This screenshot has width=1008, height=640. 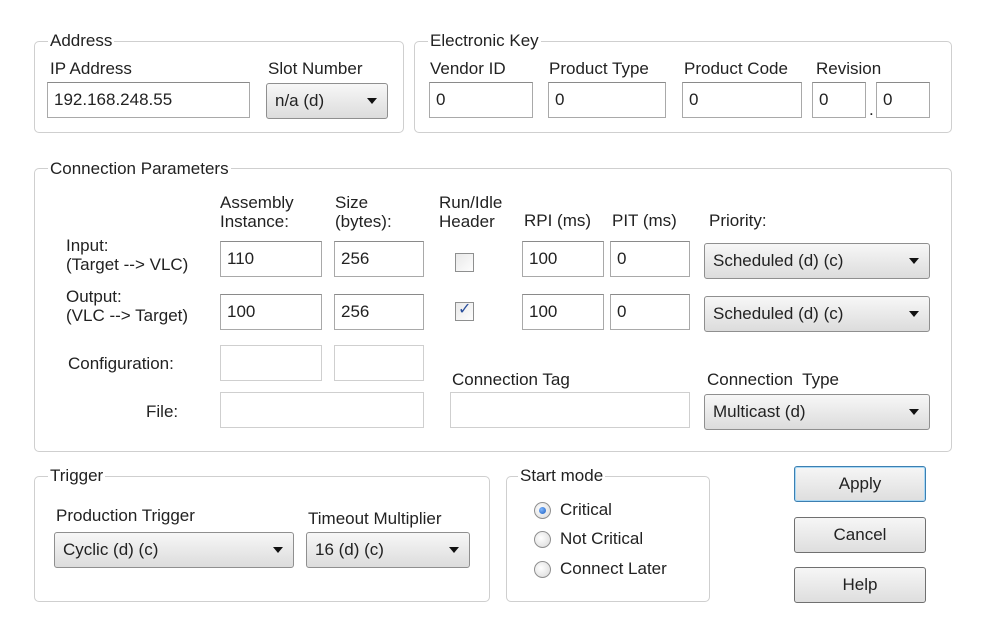 I want to click on input-row-label: Input: (Target --> VLC), so click(x=127, y=255).